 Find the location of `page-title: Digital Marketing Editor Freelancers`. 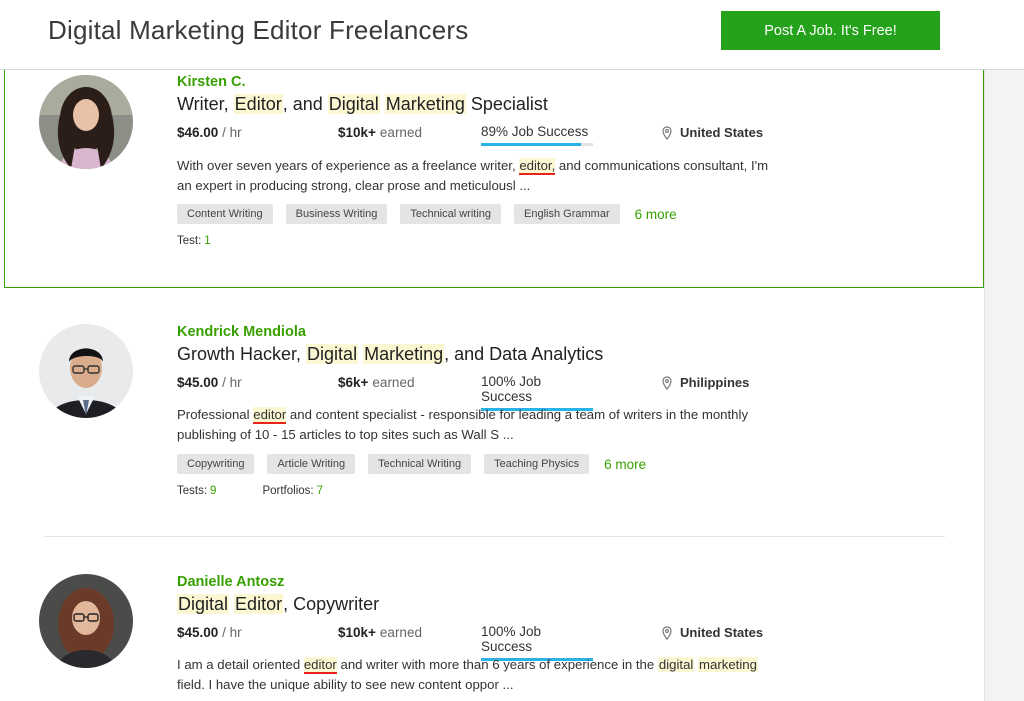

page-title: Digital Marketing Editor Freelancers is located at coordinates (258, 30).